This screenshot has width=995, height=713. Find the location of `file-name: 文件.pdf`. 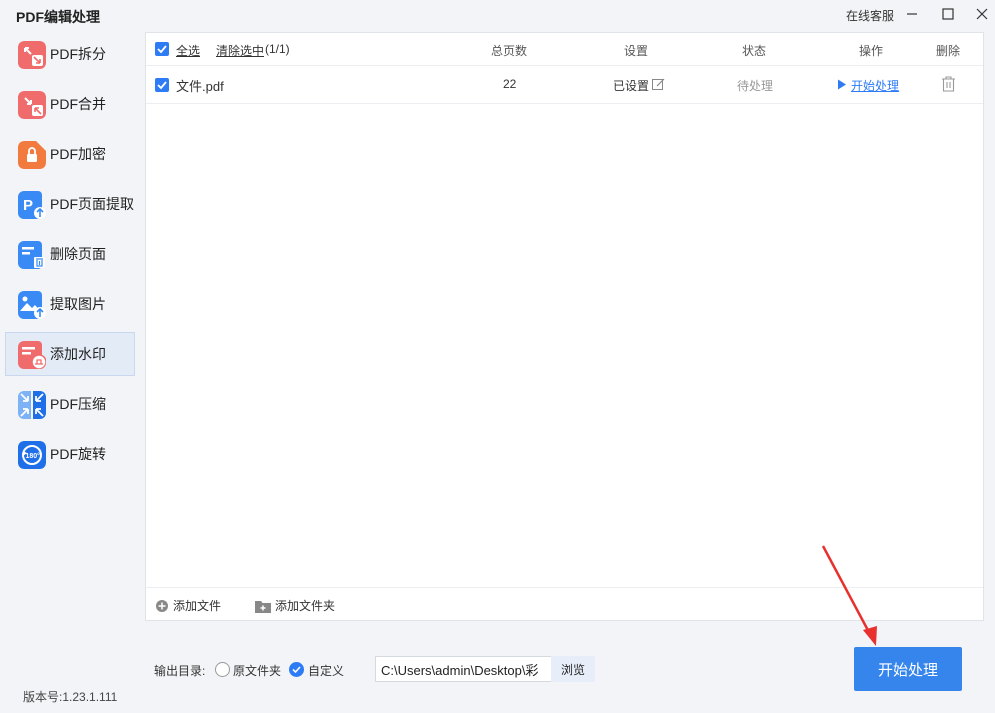

file-name: 文件.pdf is located at coordinates (200, 86).